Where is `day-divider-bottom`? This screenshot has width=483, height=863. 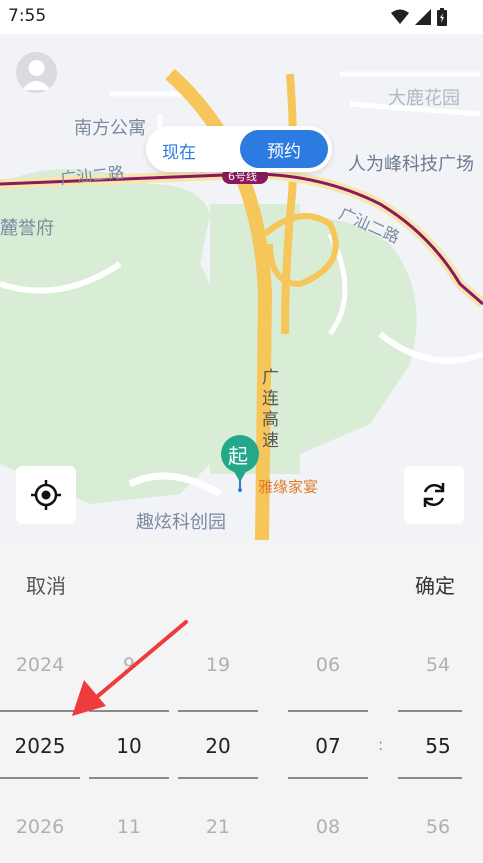
day-divider-bottom is located at coordinates (218, 778).